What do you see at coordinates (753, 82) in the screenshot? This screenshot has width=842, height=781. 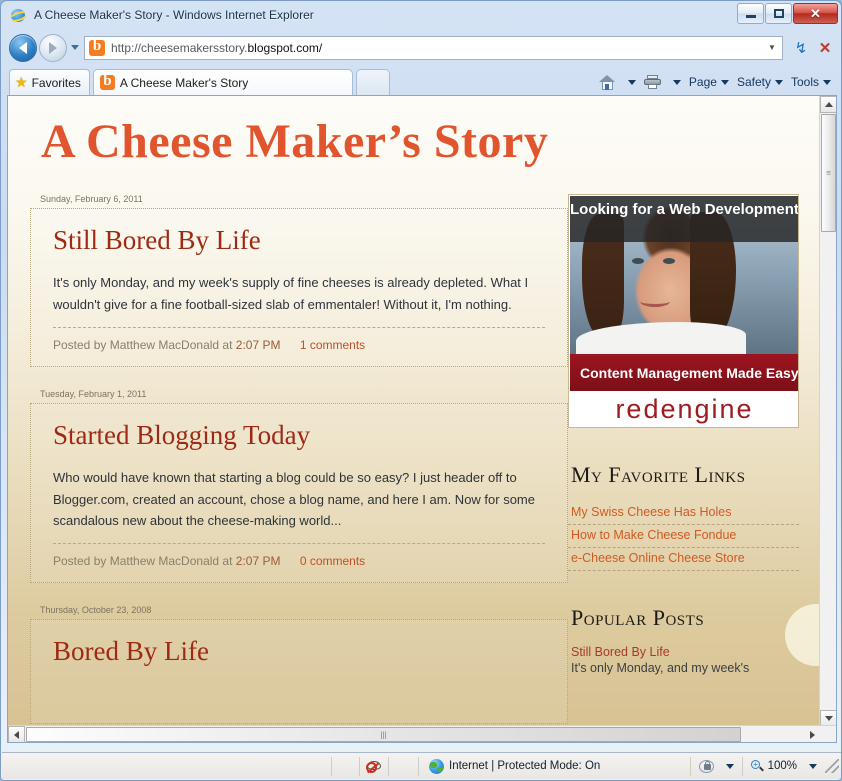 I see `safety-menu-label: Safety` at bounding box center [753, 82].